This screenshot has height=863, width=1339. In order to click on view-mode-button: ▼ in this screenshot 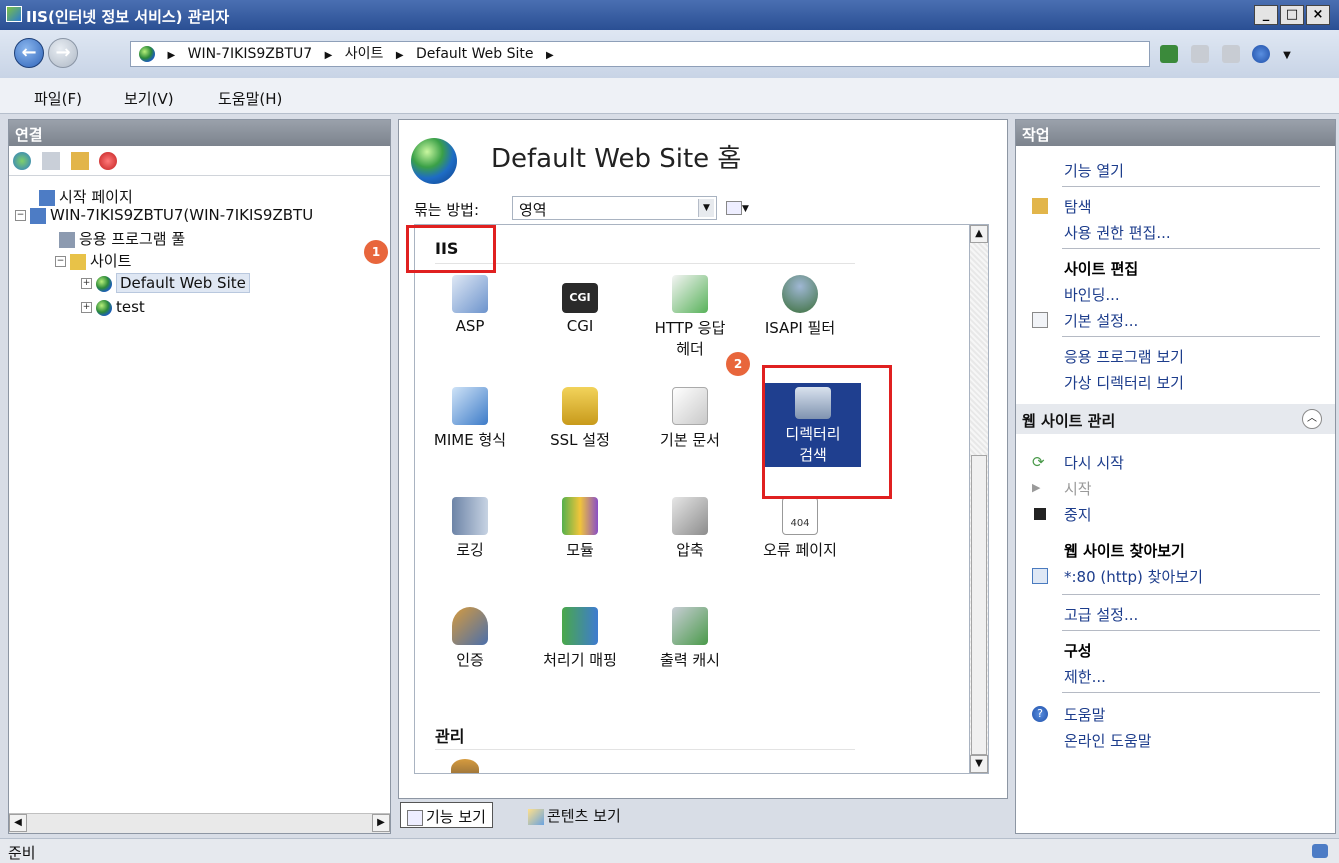, I will do `click(745, 208)`.